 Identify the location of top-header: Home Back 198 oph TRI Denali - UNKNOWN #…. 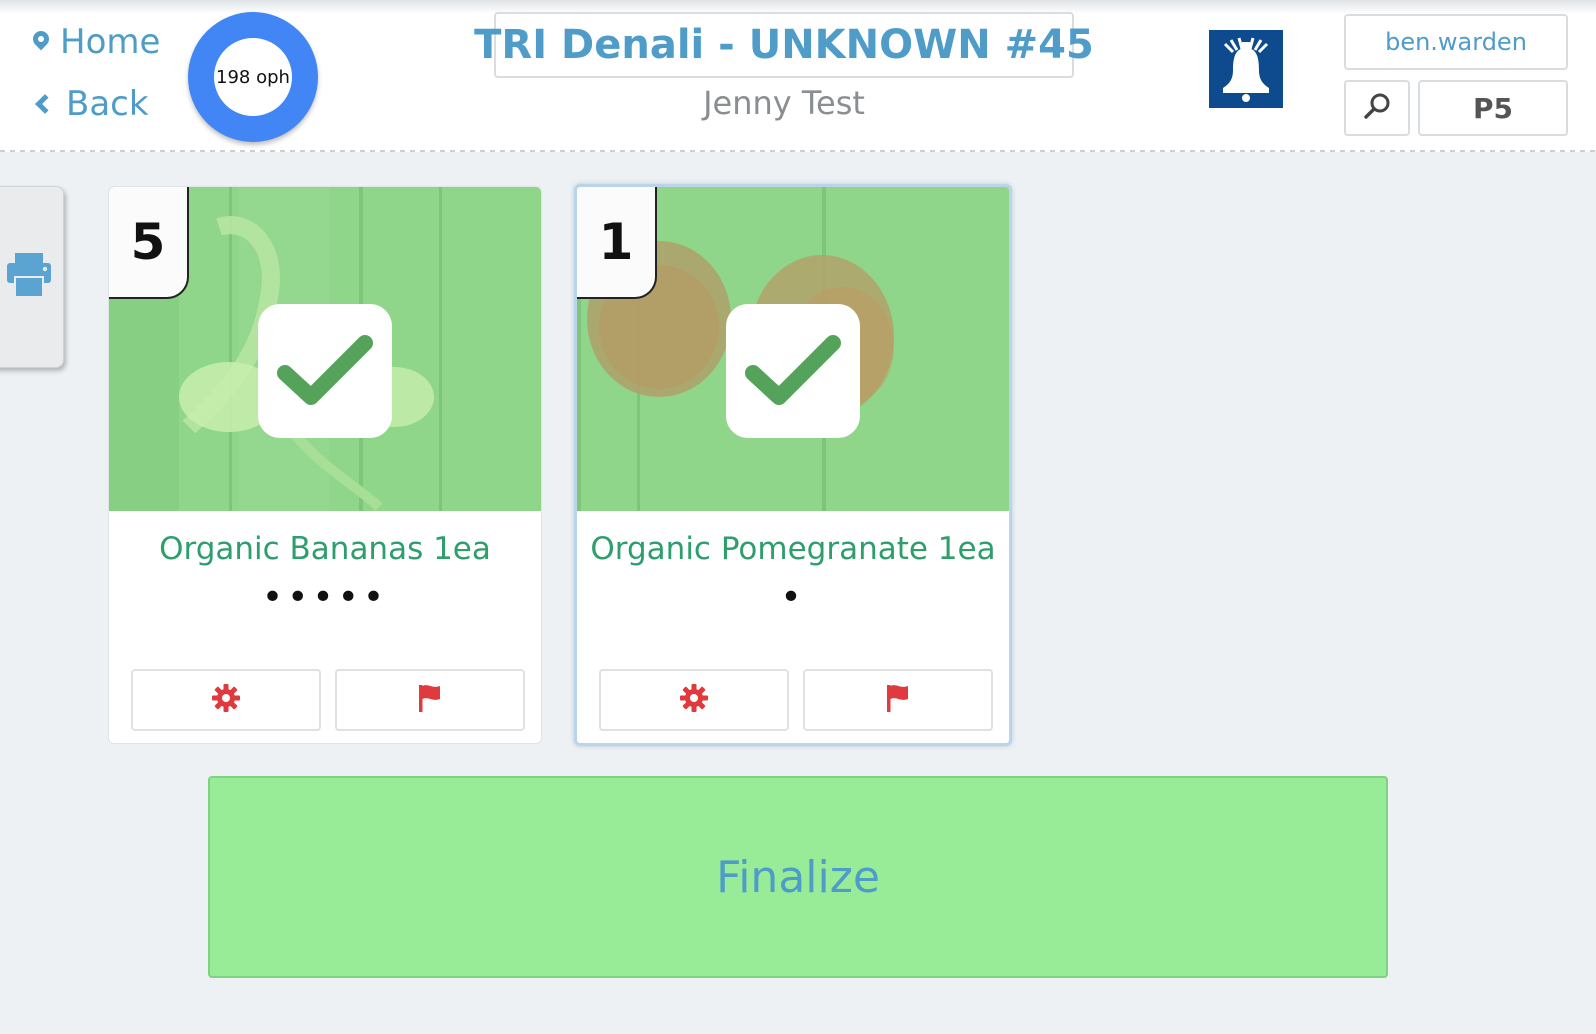
(798, 76).